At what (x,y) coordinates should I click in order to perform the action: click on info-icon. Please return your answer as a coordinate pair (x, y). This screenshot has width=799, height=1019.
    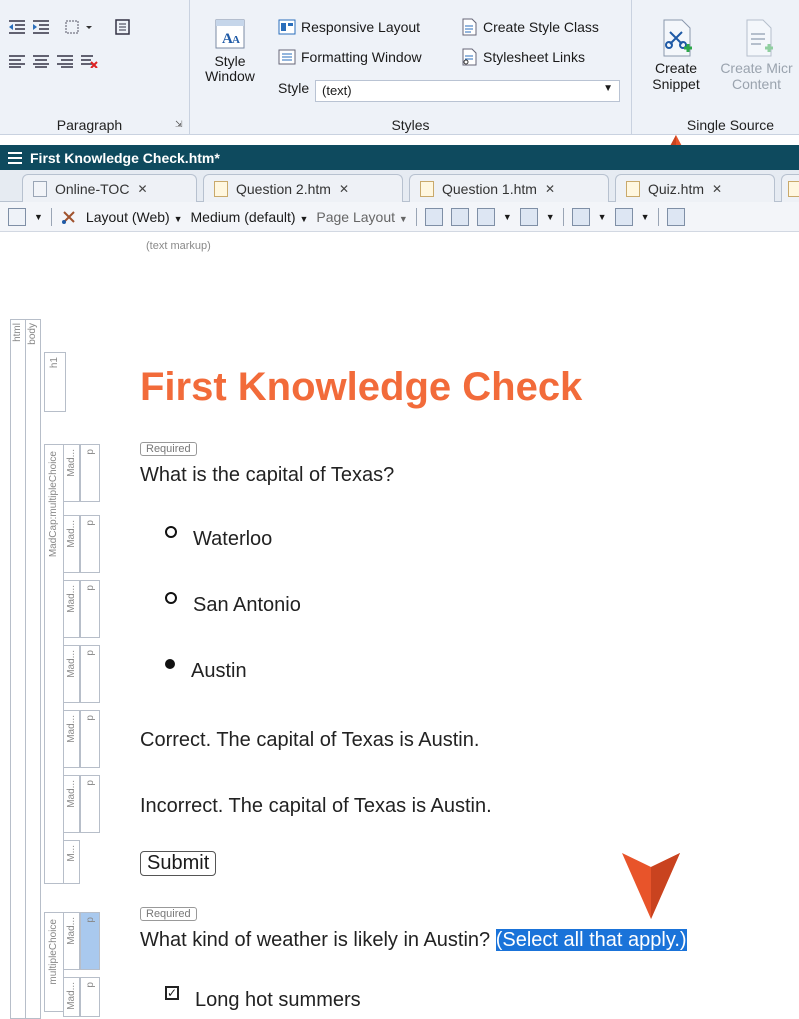
    Looking at the image, I should click on (675, 216).